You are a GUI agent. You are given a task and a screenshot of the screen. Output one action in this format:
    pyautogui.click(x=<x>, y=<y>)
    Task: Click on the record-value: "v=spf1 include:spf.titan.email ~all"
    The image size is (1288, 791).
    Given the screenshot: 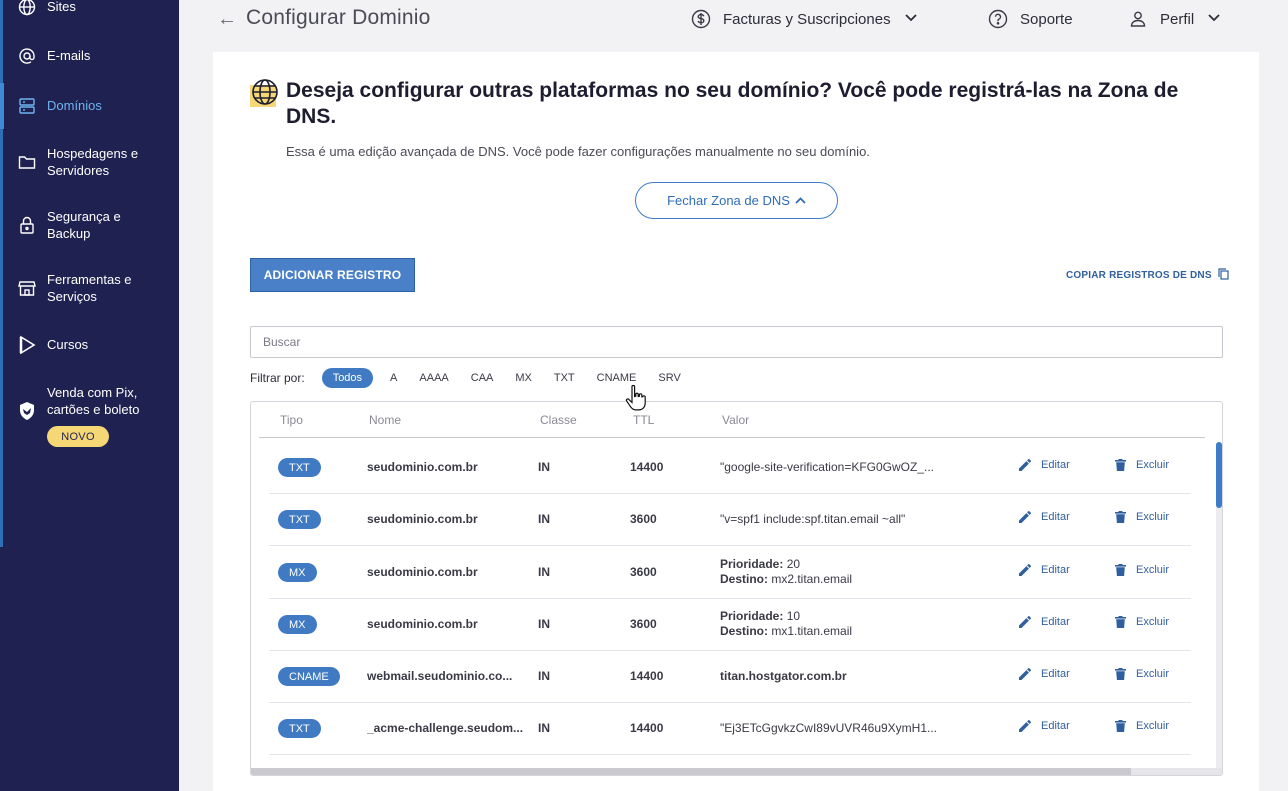 What is the action you would take?
    pyautogui.click(x=813, y=519)
    